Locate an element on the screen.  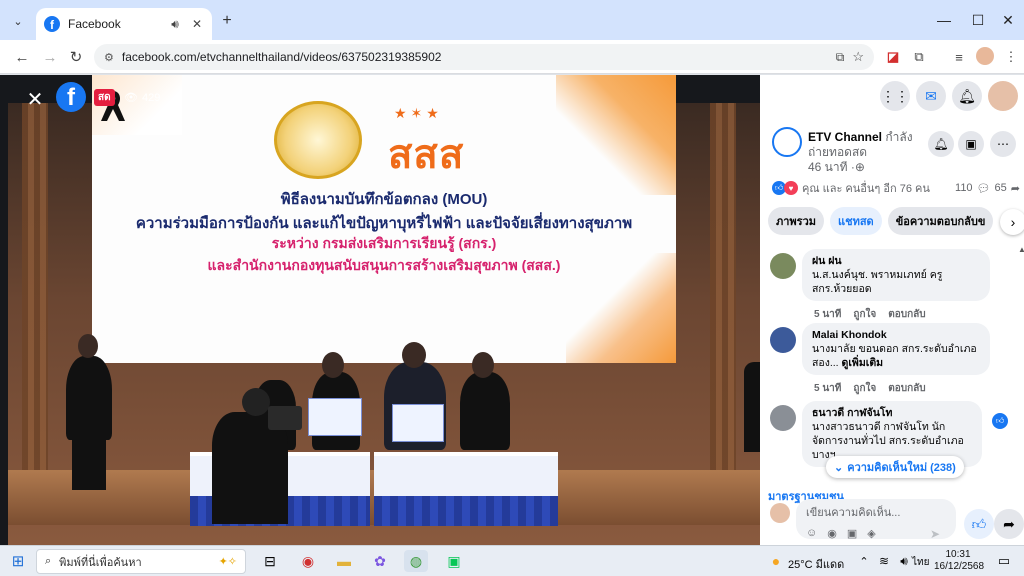
speaker-icon: 🔊︎ is located at coordinates (175, 24).